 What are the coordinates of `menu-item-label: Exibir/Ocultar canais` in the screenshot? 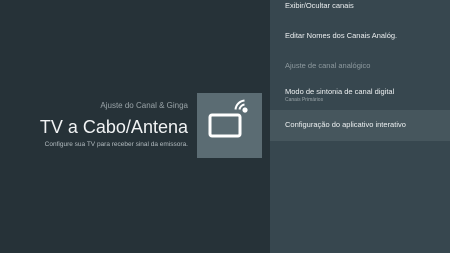 It's located at (319, 5).